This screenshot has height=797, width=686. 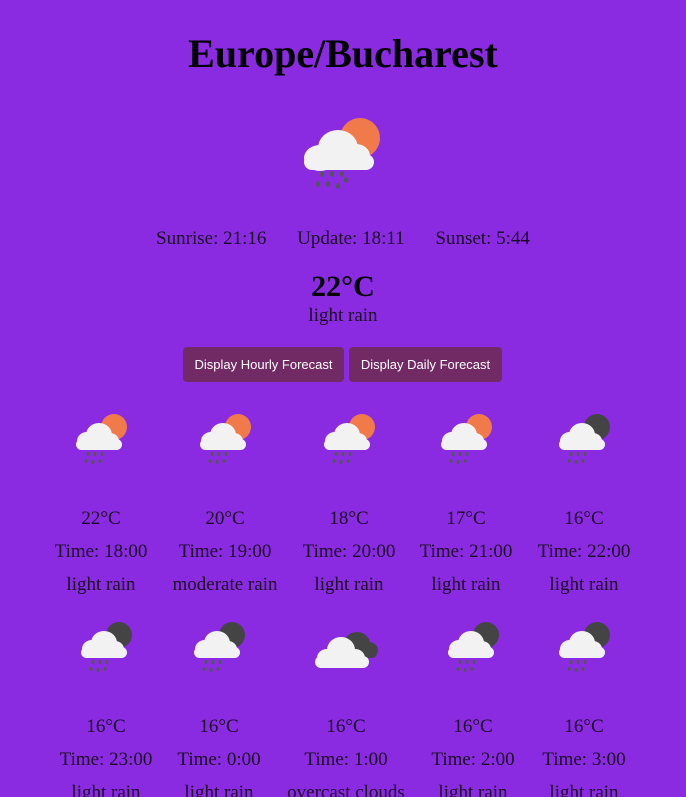 I want to click on forecast-temperature: 20°C, so click(x=225, y=518).